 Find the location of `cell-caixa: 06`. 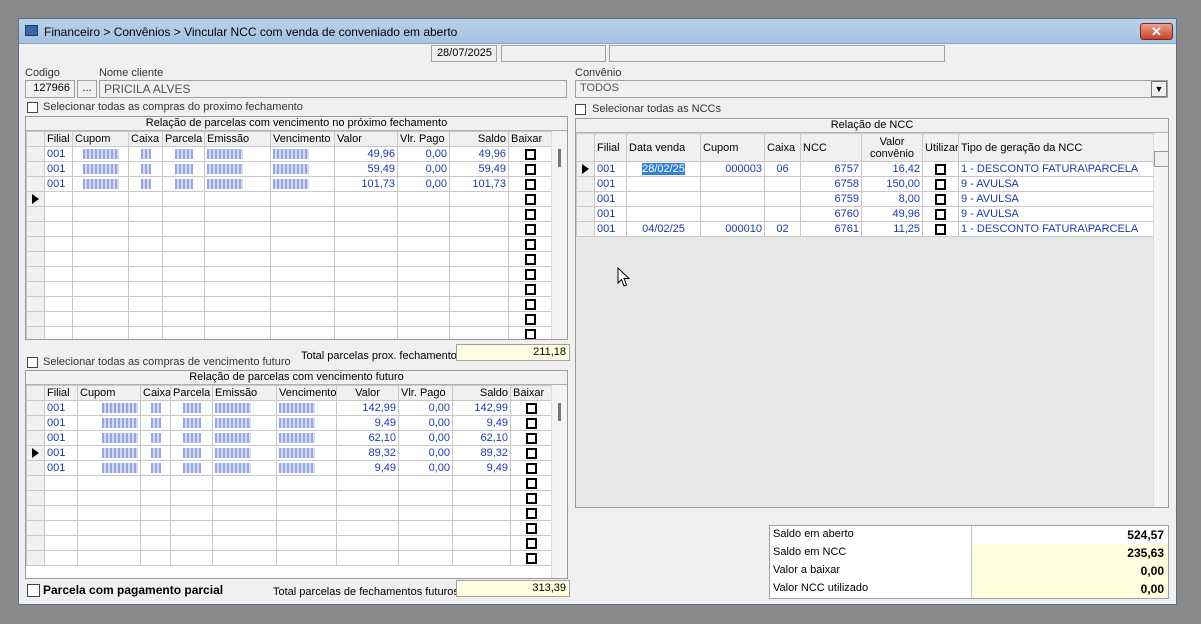

cell-caixa: 06 is located at coordinates (782, 169).